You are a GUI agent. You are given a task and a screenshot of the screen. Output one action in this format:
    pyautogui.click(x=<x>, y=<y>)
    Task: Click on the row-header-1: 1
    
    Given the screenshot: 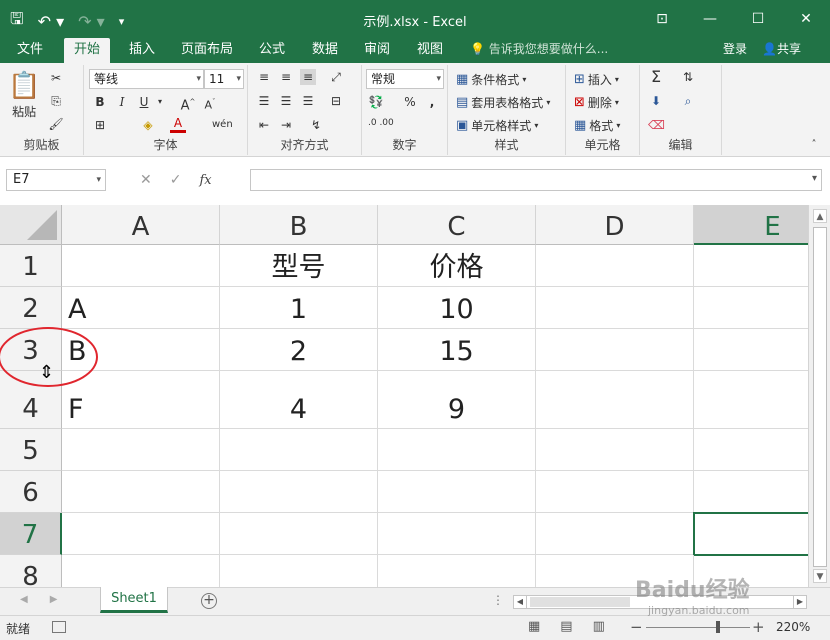 What is the action you would take?
    pyautogui.click(x=31, y=266)
    